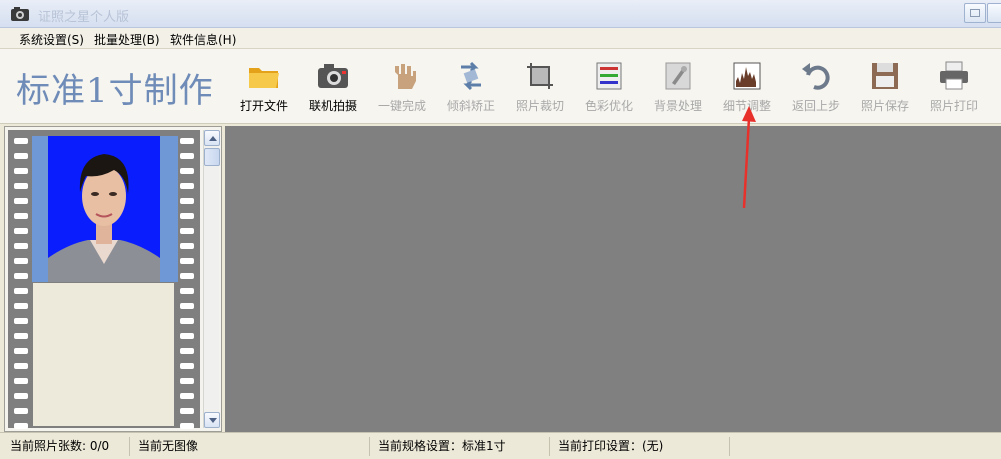 The width and height of the screenshot is (1001, 459). I want to click on one-click-button: 一键完成, so click(402, 89).